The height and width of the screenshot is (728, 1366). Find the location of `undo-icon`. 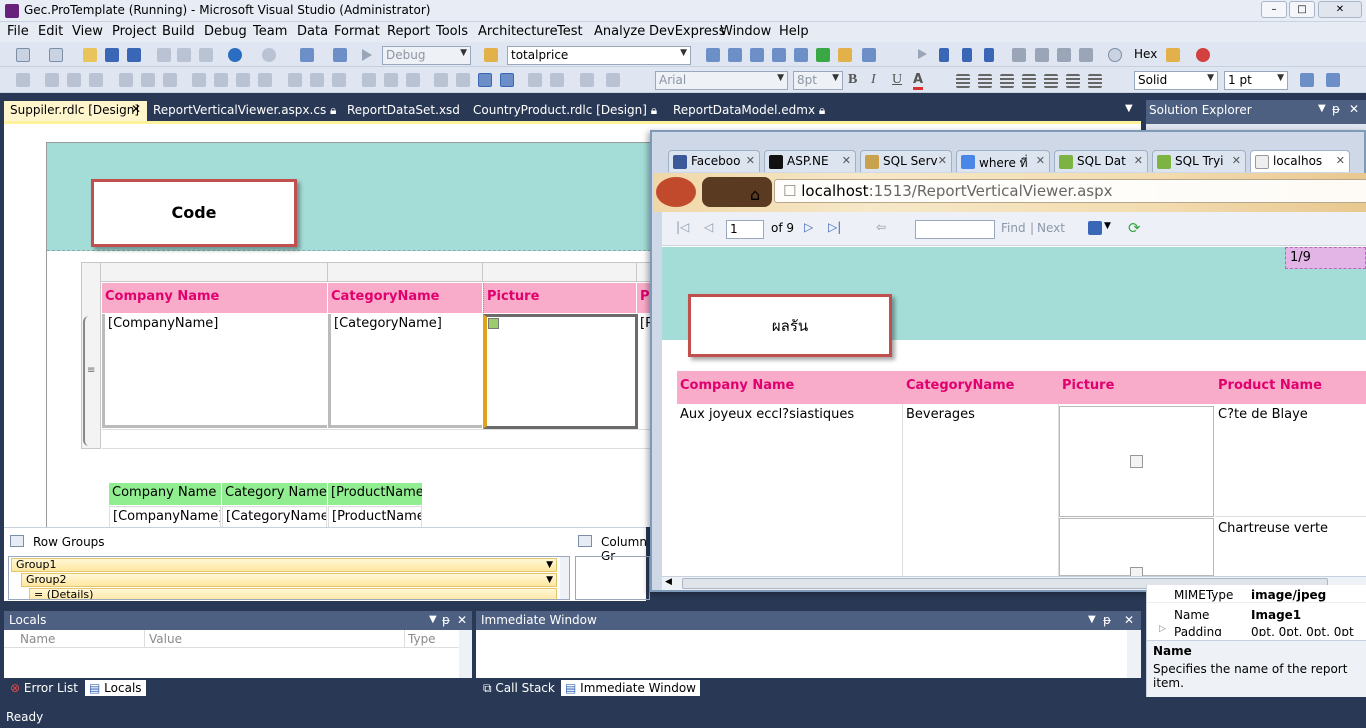

undo-icon is located at coordinates (235, 55).